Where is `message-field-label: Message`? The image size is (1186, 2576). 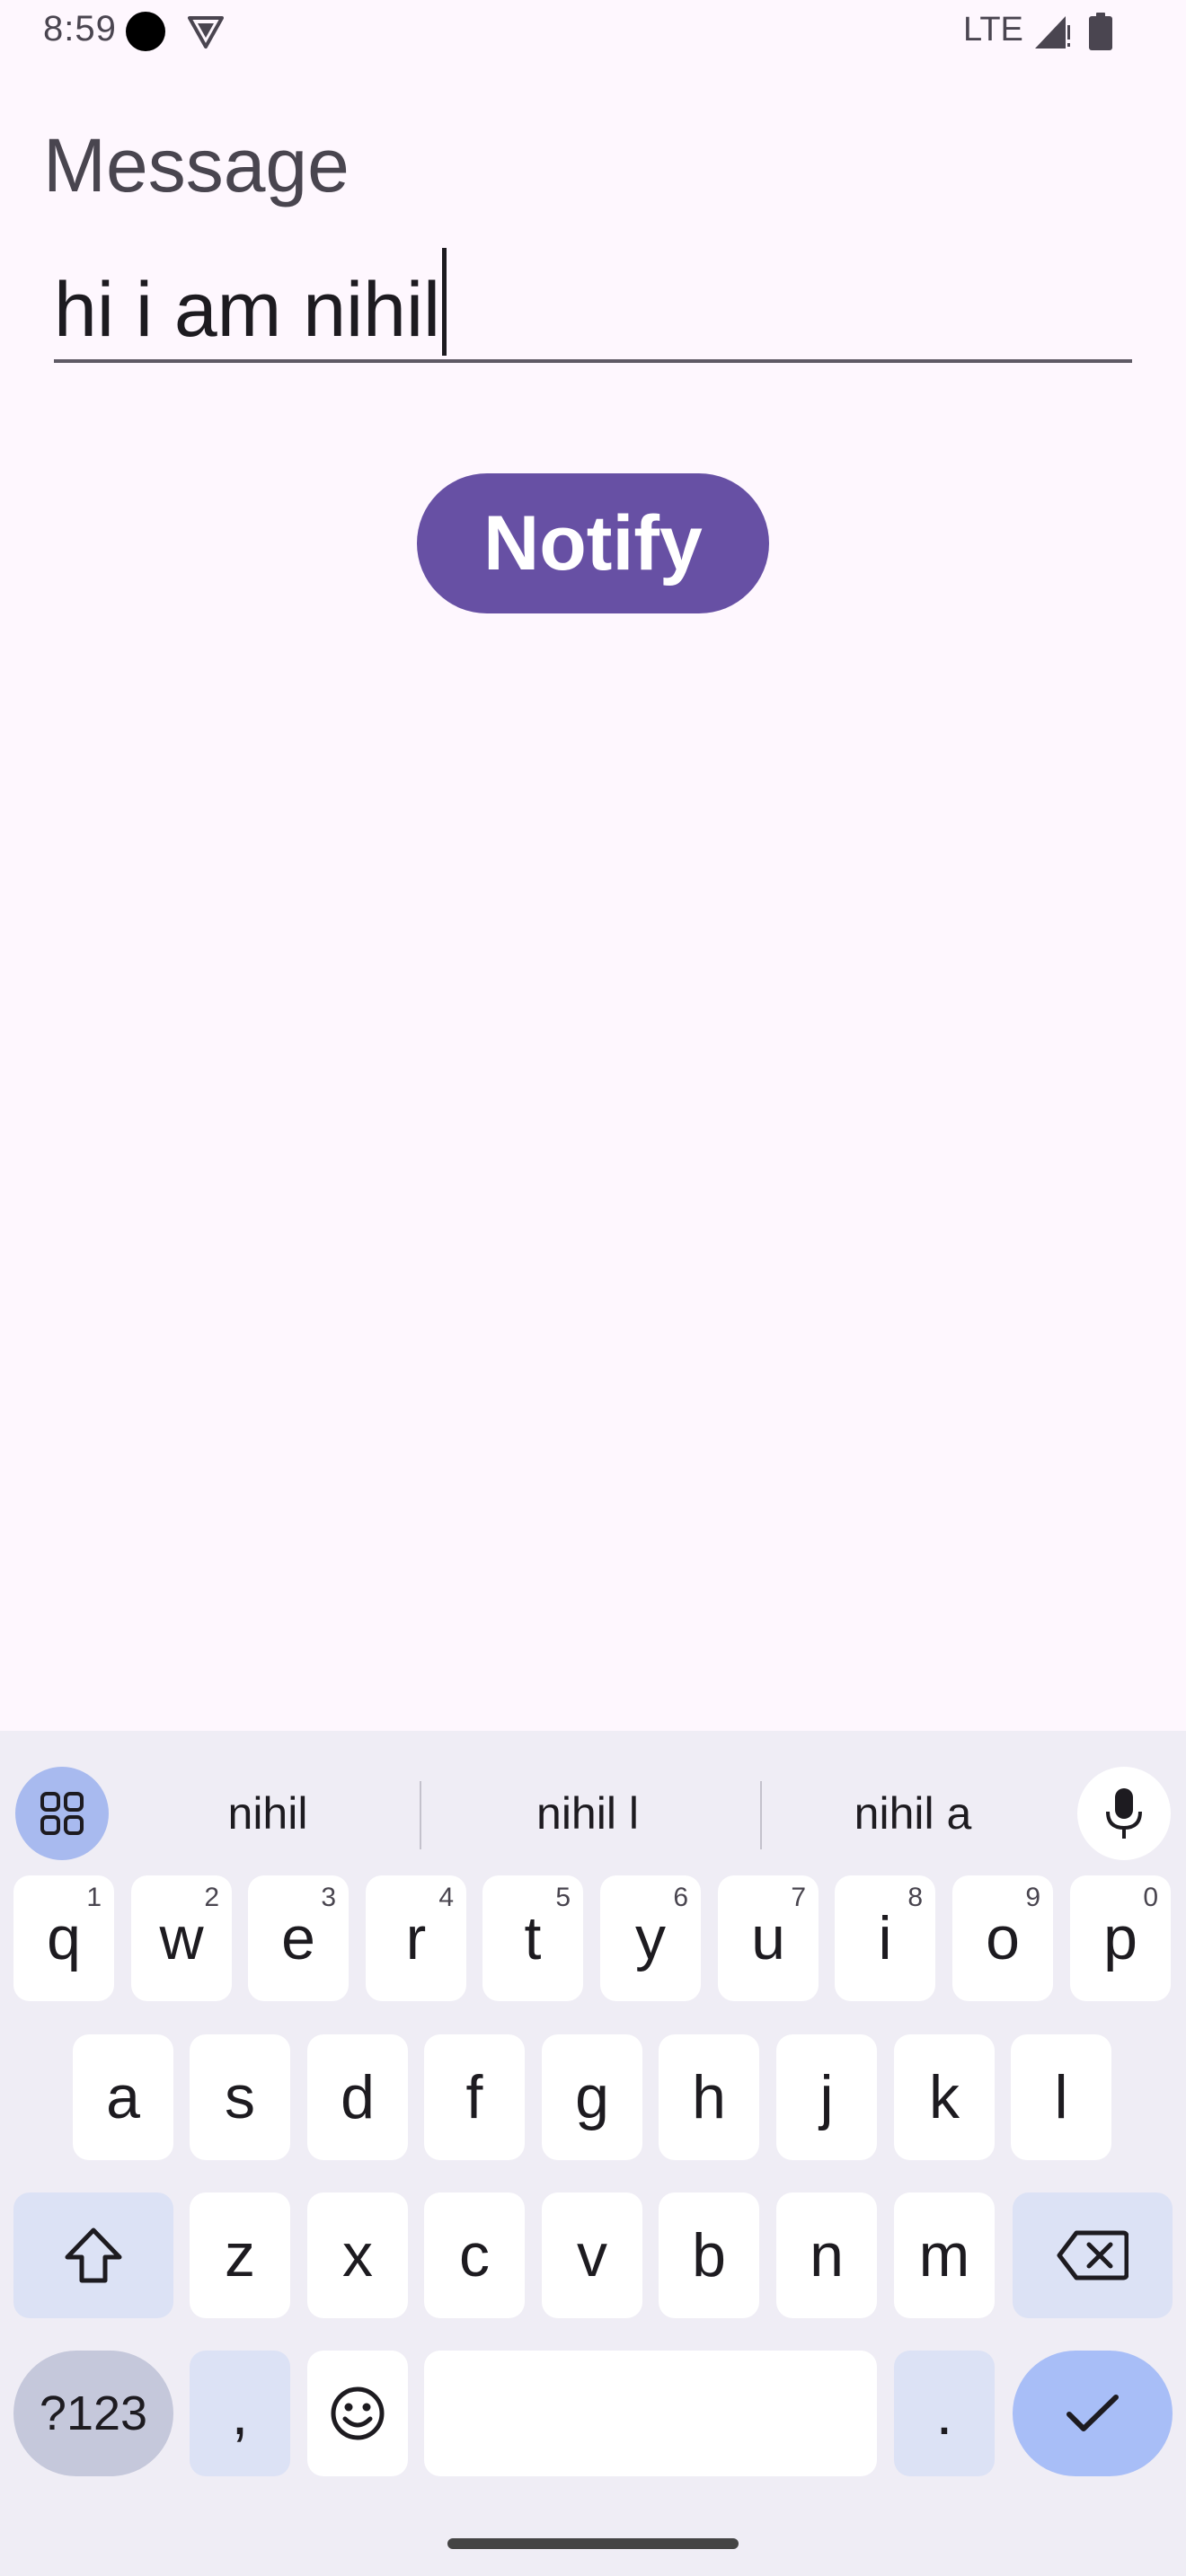
message-field-label: Message is located at coordinates (196, 165).